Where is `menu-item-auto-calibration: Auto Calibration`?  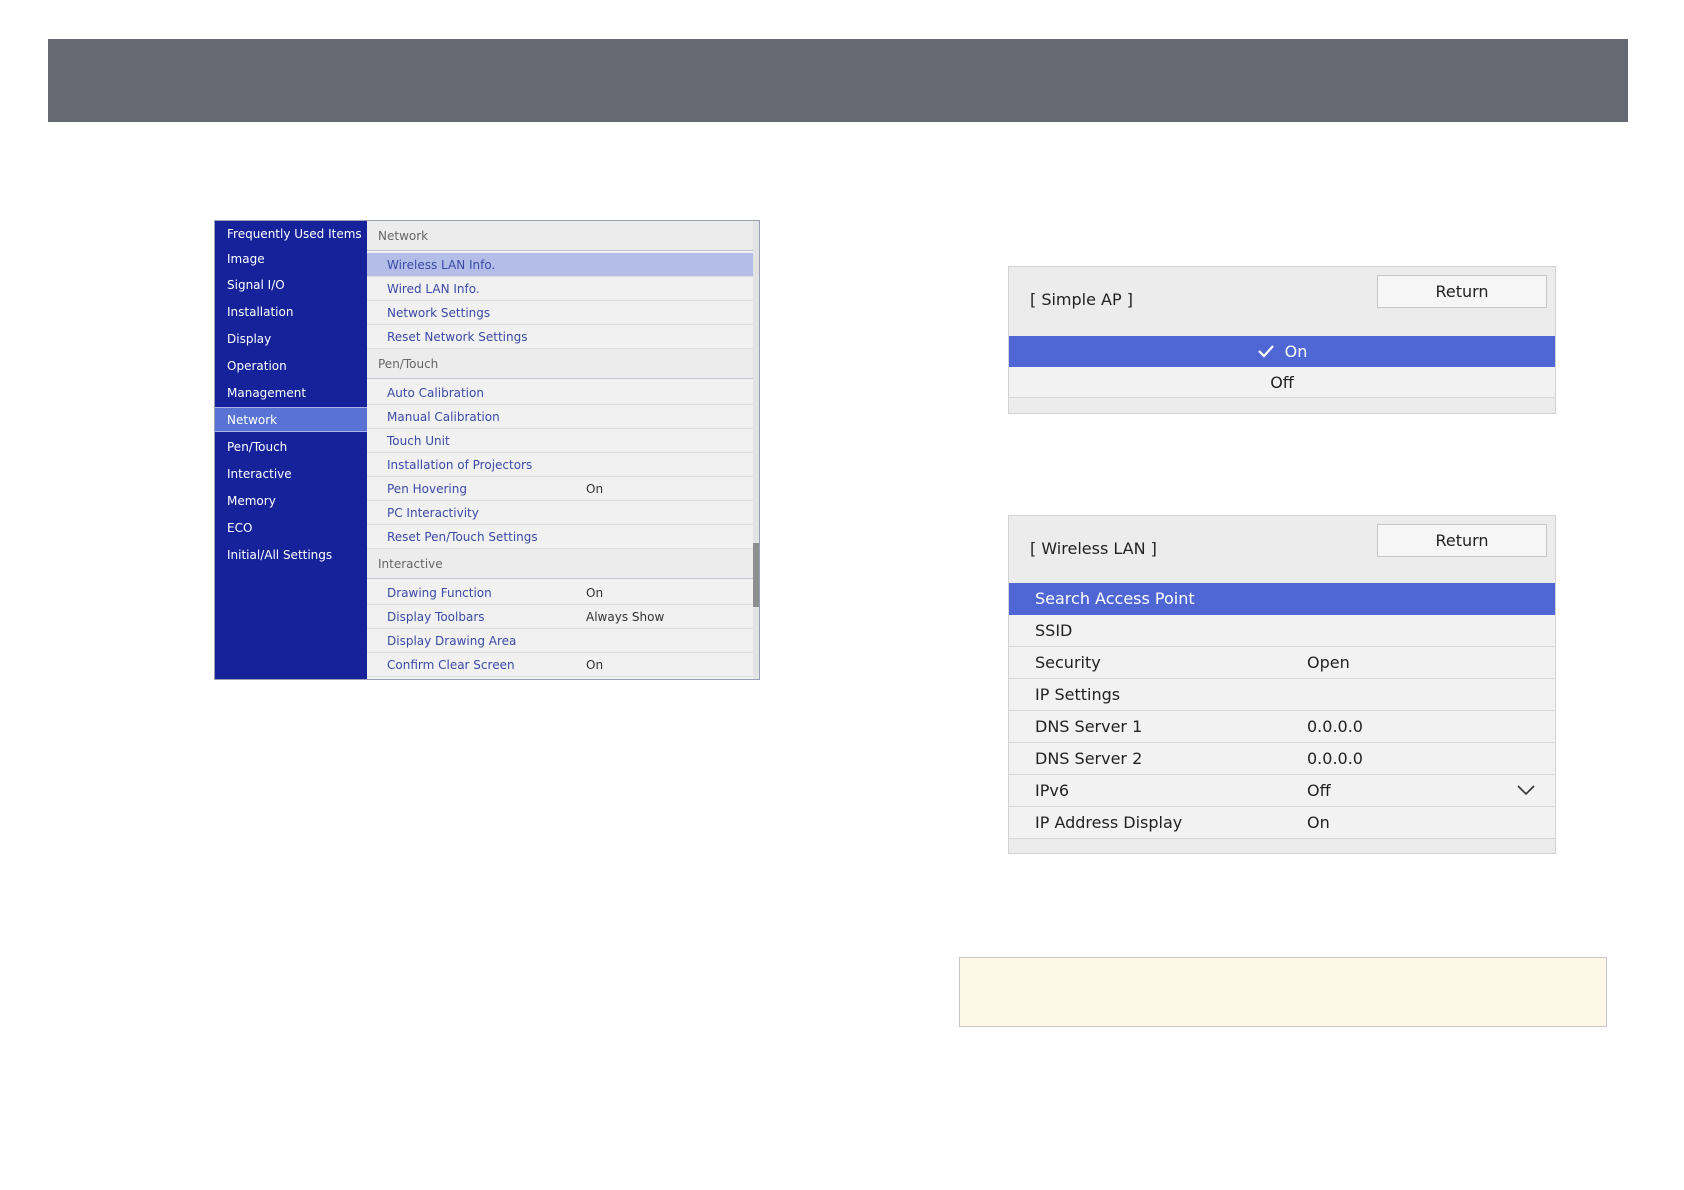
menu-item-auto-calibration: Auto Calibration is located at coordinates (560, 393).